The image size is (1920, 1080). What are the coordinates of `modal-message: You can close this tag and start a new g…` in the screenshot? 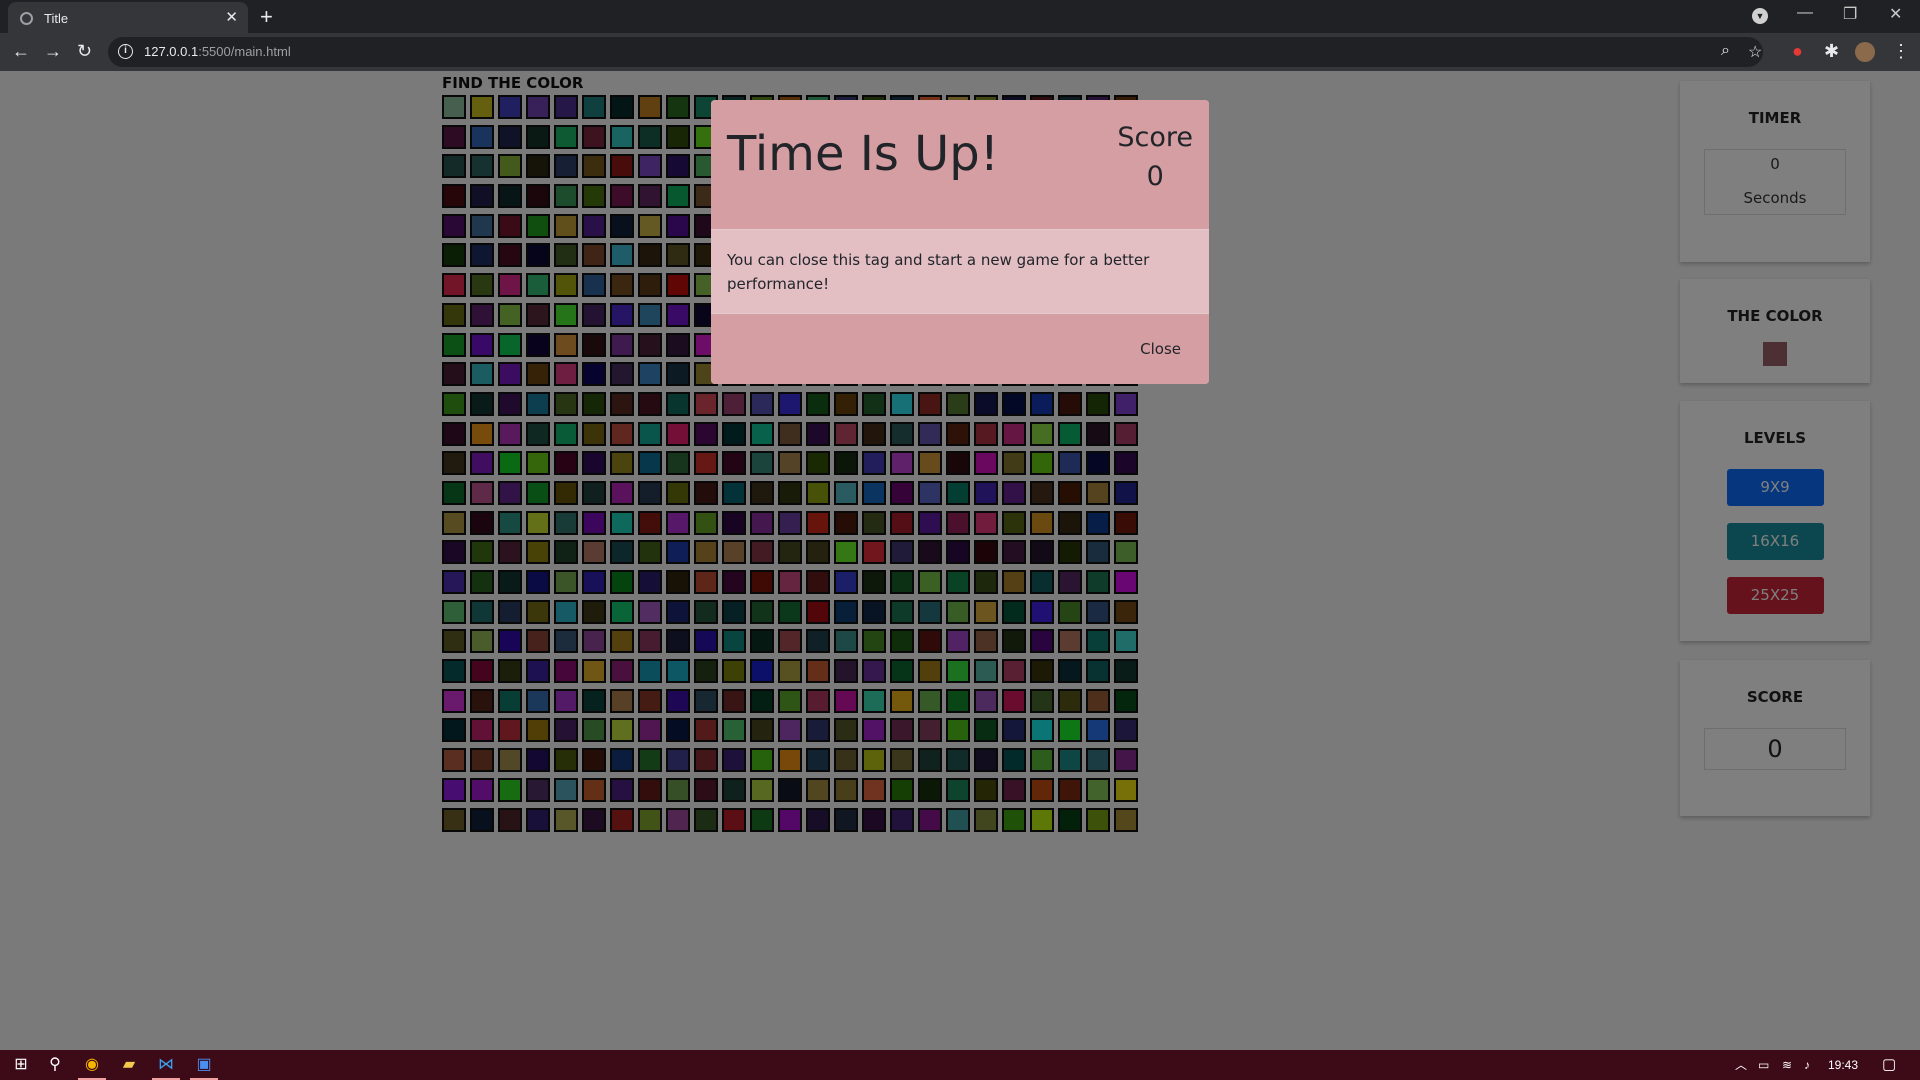 It's located at (938, 272).